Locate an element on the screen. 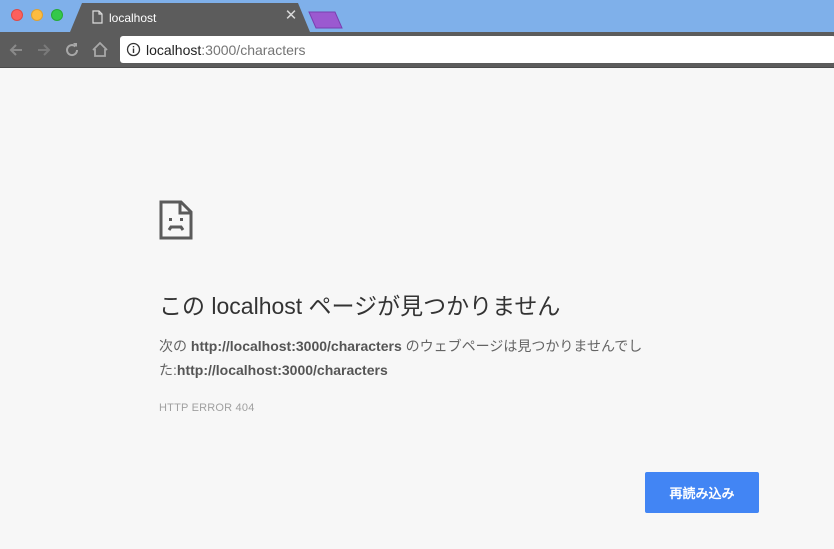  url-path: :3000/characters is located at coordinates (253, 50).